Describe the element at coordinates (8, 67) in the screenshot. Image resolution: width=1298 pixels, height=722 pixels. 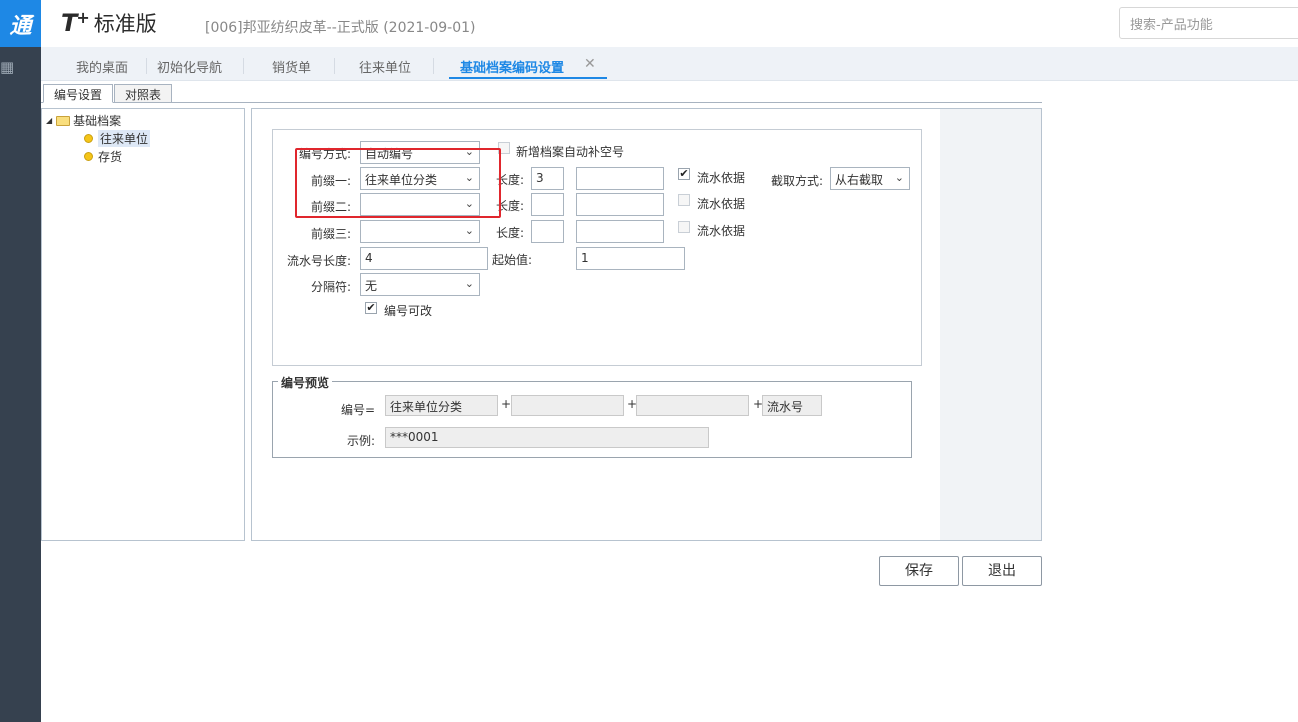
I see `grid-icon: ▦` at that location.